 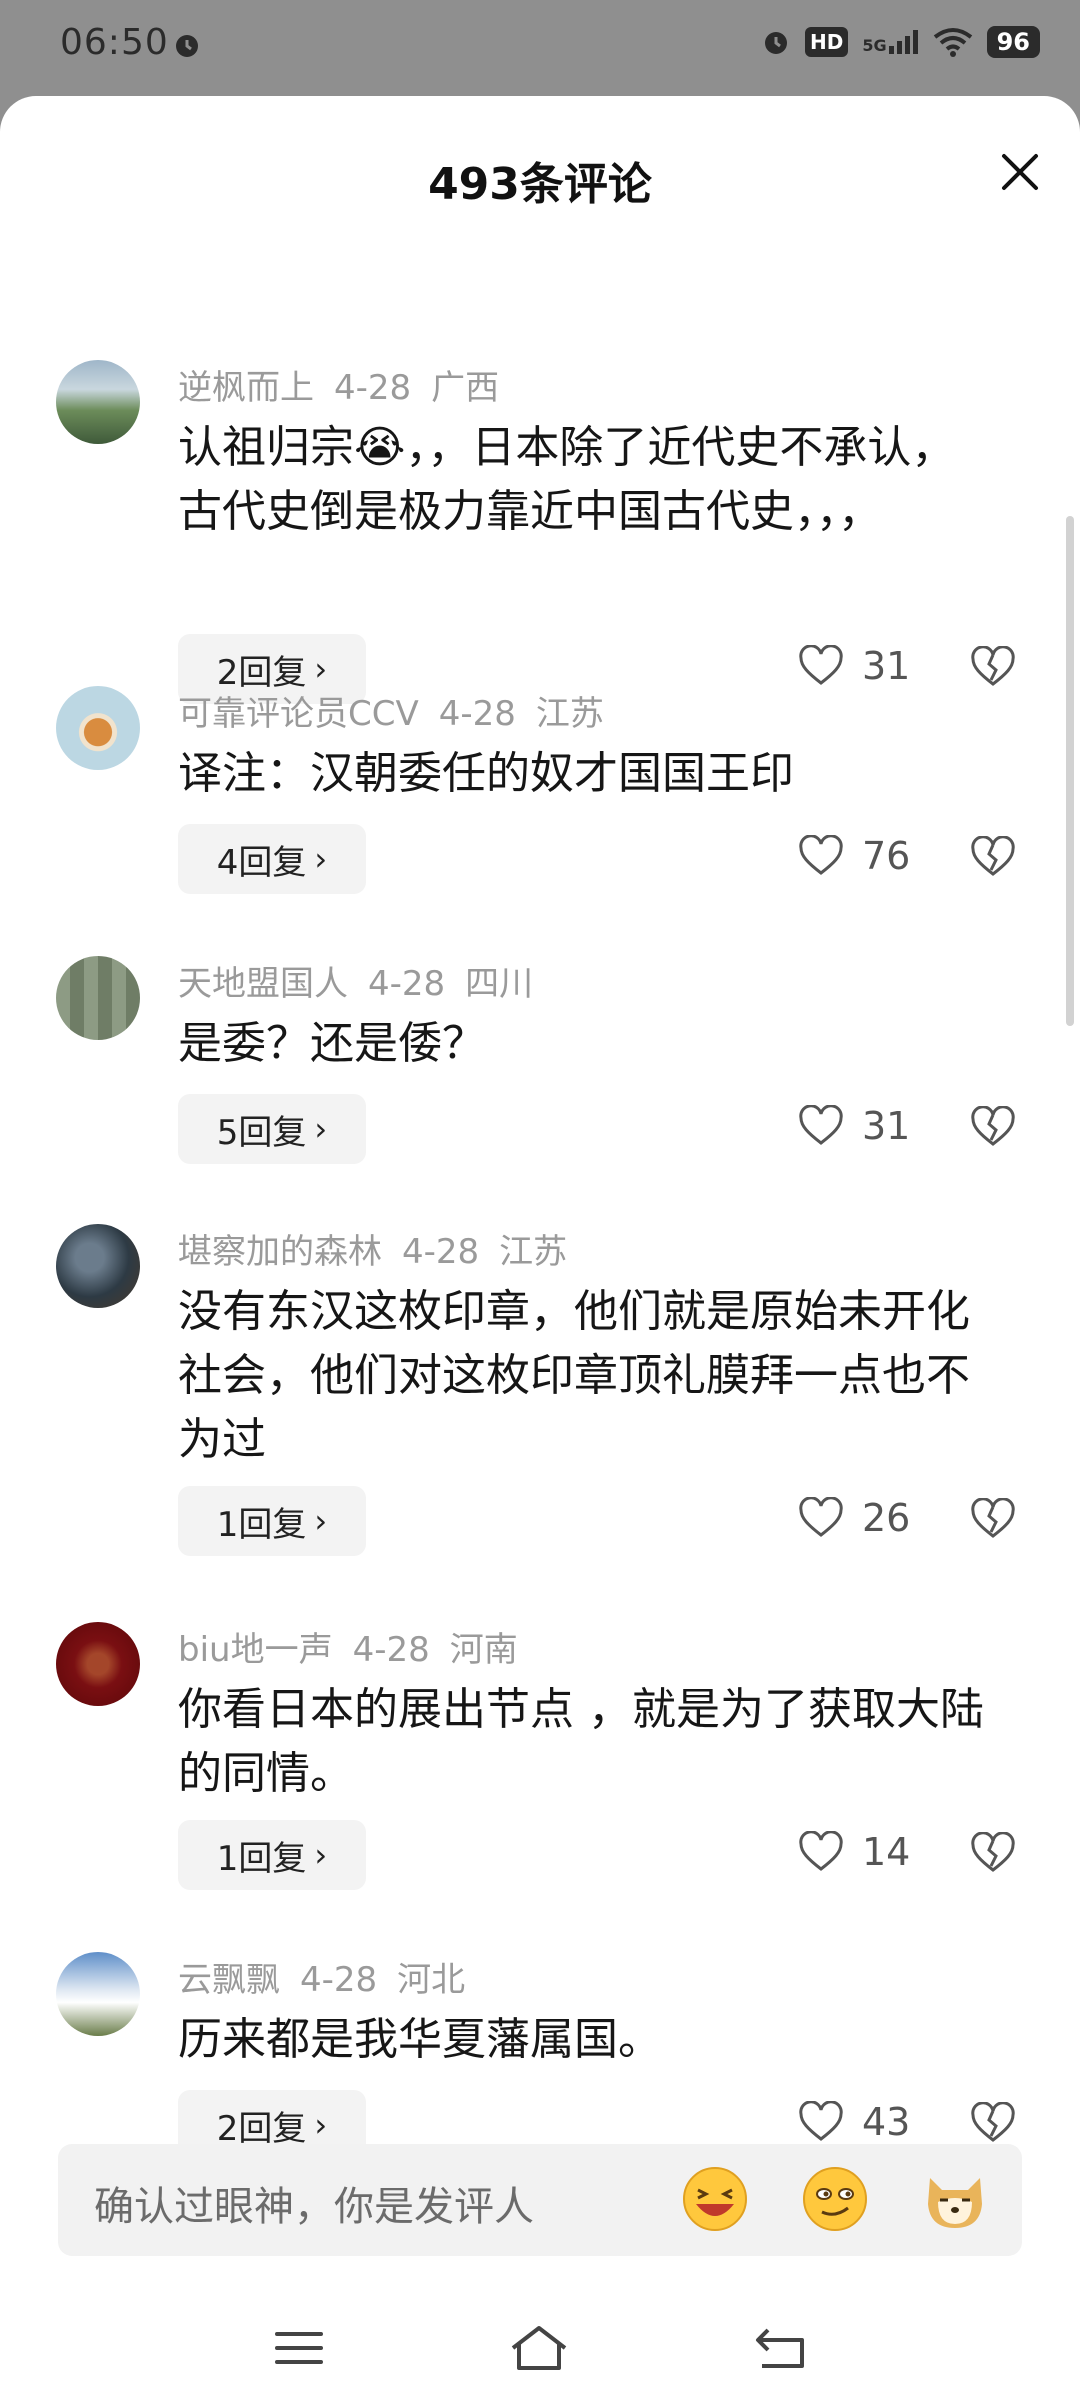 I want to click on comment-meta: biu地一声 4-28 河南, so click(x=358, y=1646).